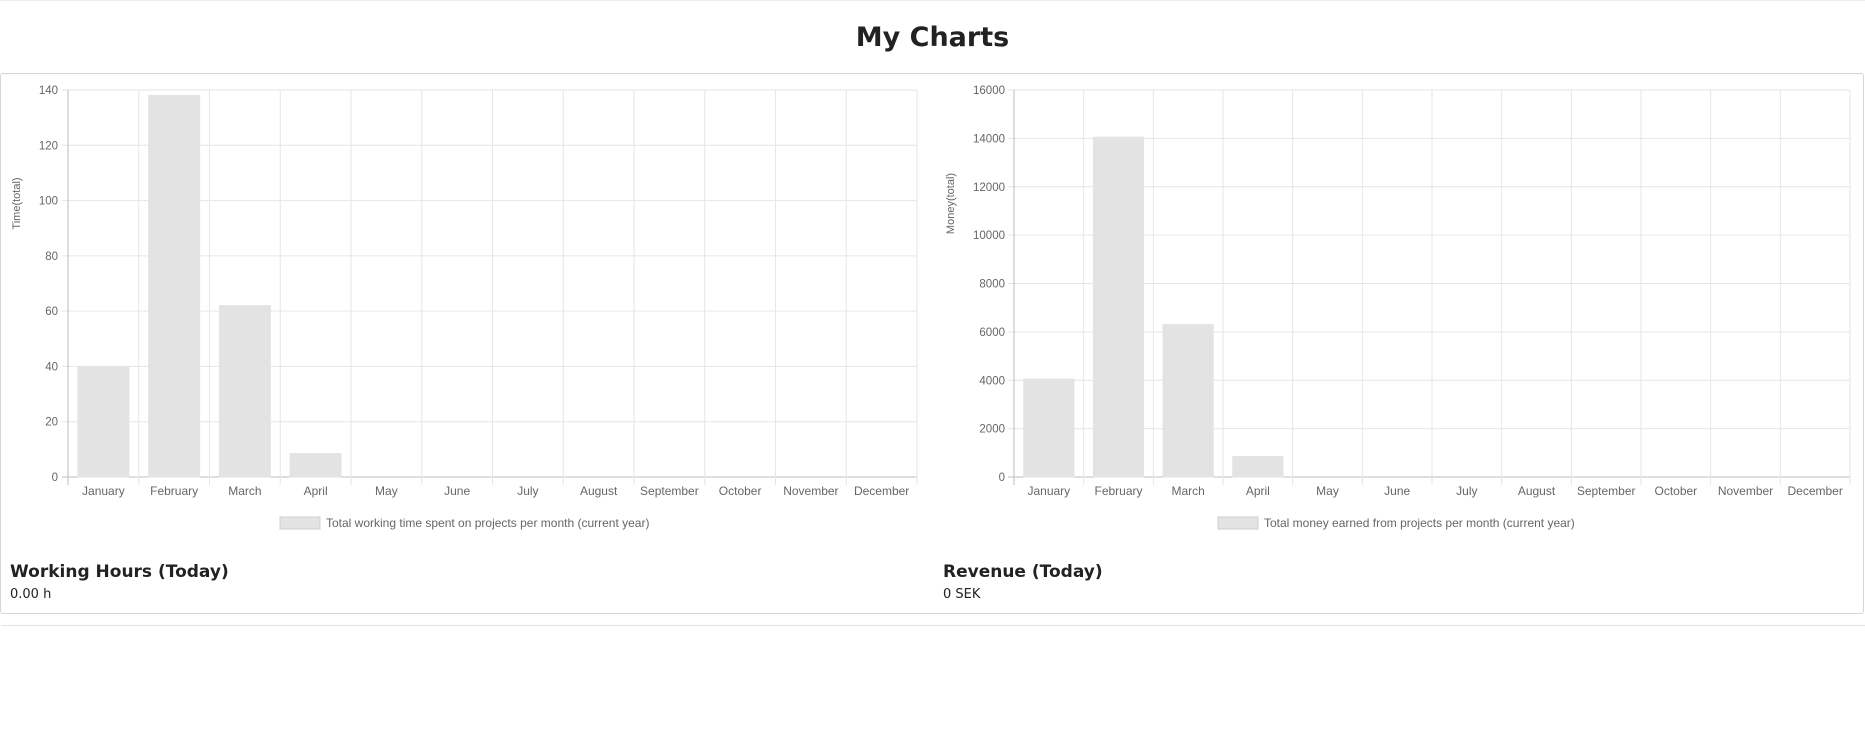  I want to click on y-tick-label: 2000, so click(992, 430).